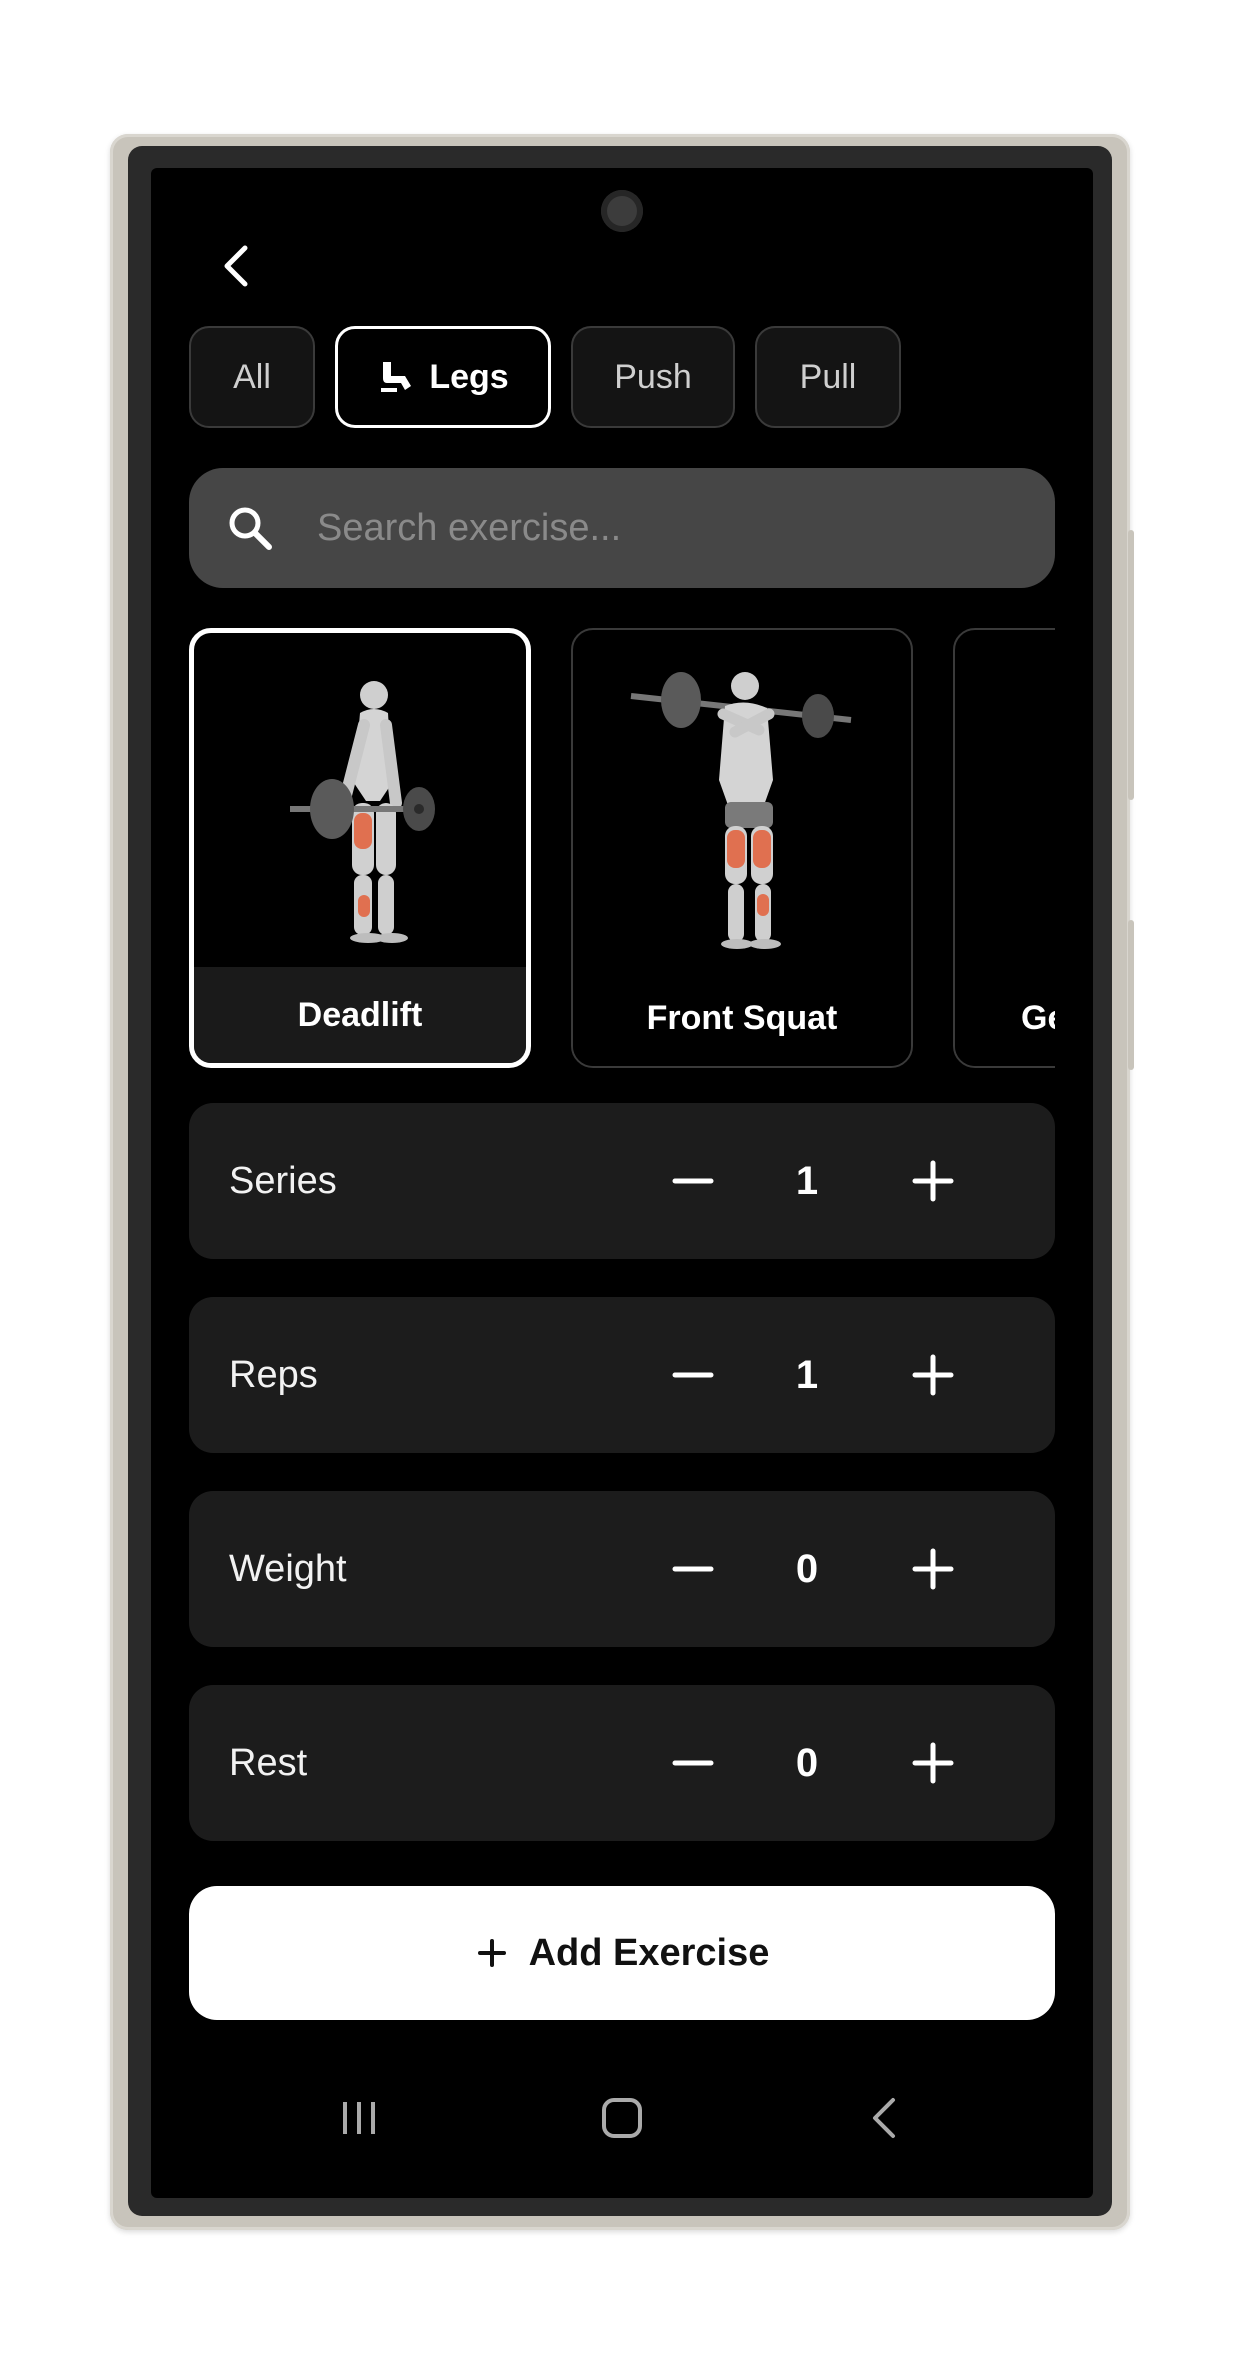 The width and height of the screenshot is (1245, 2359). Describe the element at coordinates (649, 1952) in the screenshot. I see `add-exercise-label: Add Exercise` at that location.